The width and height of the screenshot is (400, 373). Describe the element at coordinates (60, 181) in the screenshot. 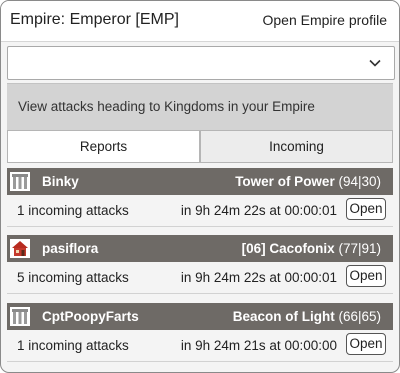

I see `player-name: Binky` at that location.